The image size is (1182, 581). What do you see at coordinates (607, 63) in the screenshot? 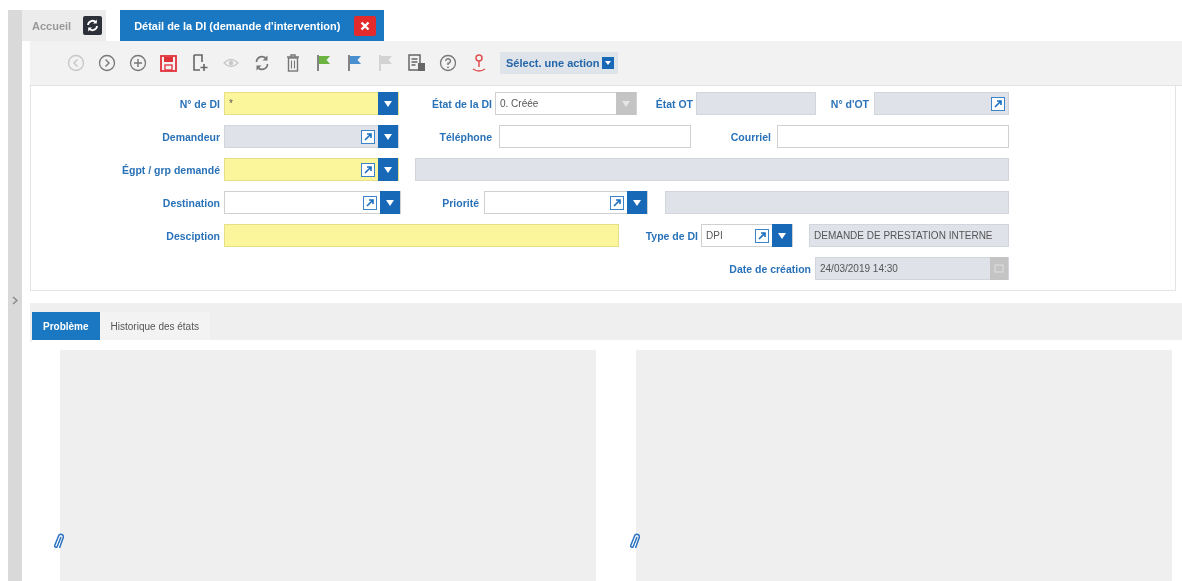
I see `caret-icon` at bounding box center [607, 63].